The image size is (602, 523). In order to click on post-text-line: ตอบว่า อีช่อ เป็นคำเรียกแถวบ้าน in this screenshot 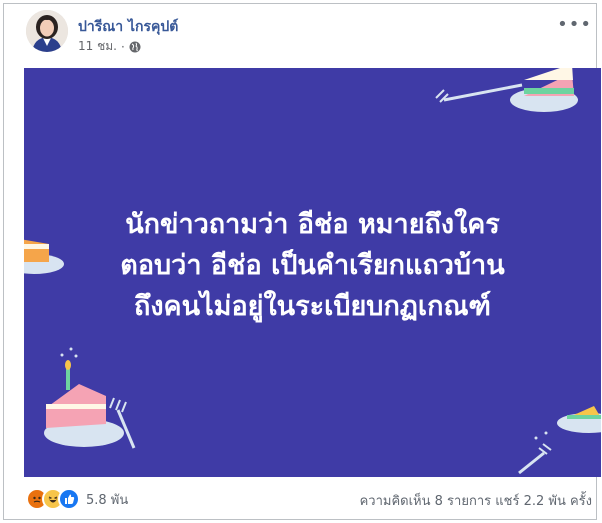, I will do `click(312, 265)`.